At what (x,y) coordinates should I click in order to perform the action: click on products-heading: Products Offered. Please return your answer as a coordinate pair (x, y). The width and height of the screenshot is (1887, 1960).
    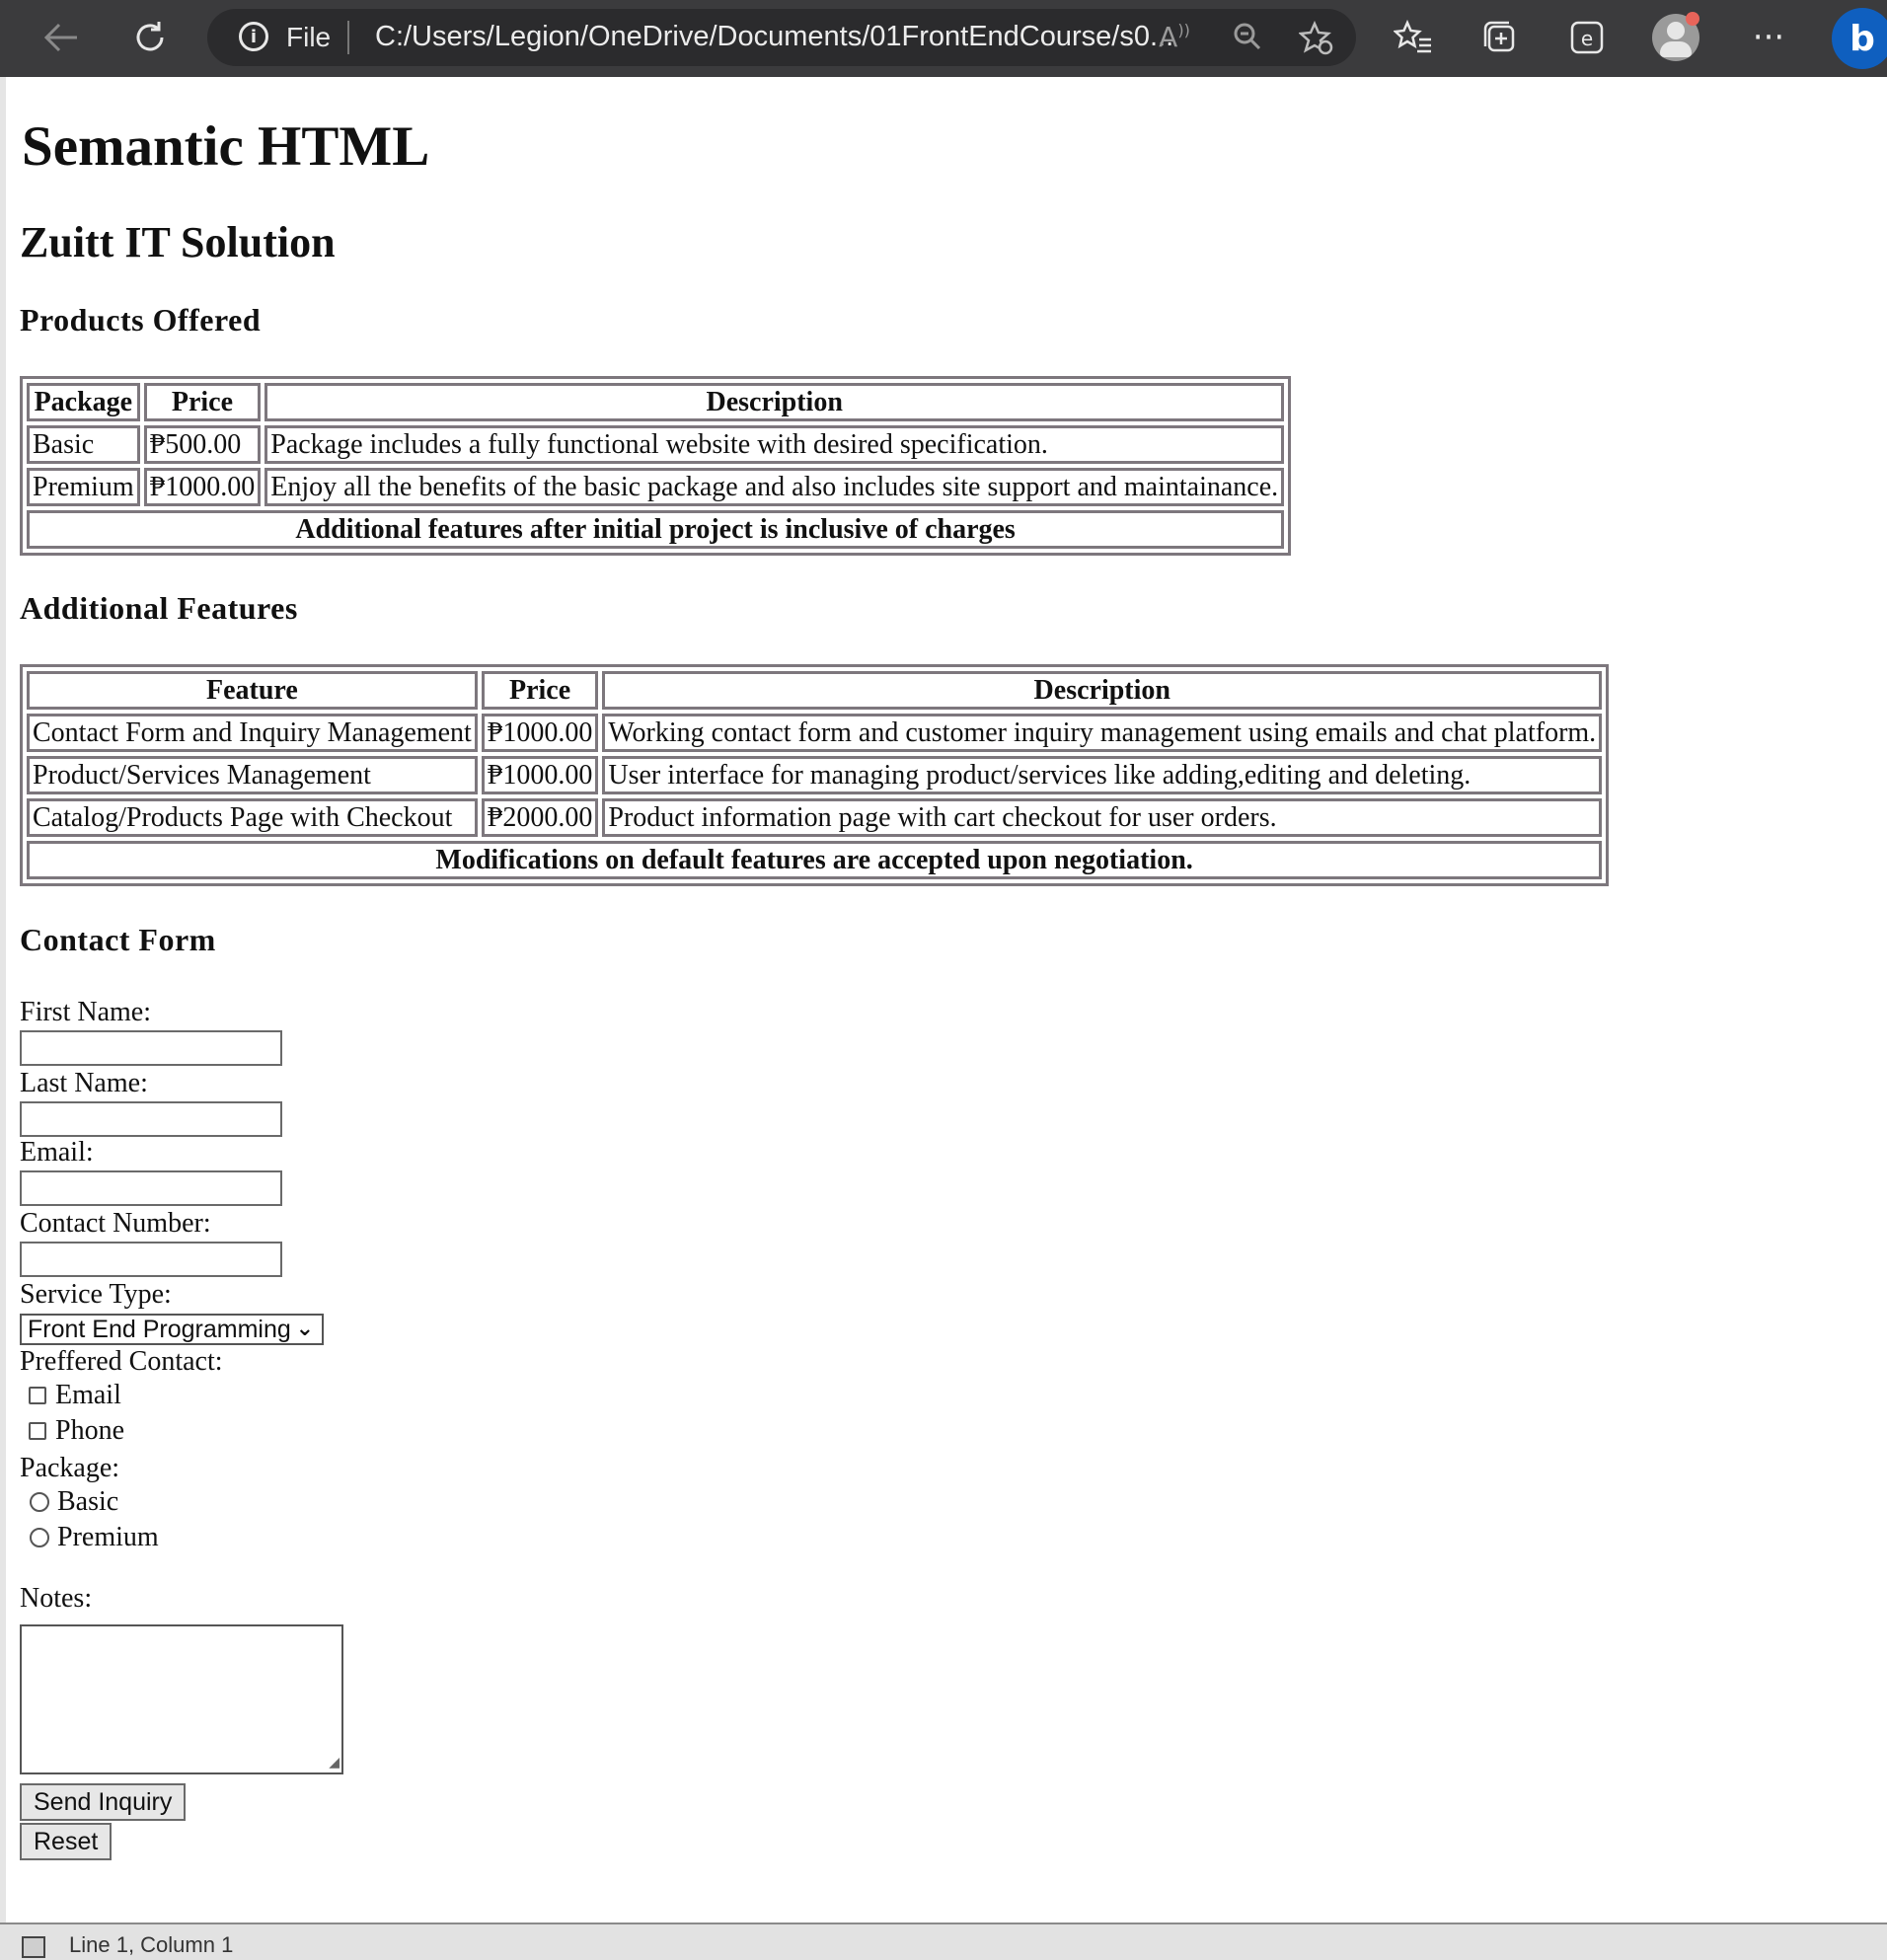
    Looking at the image, I should click on (141, 320).